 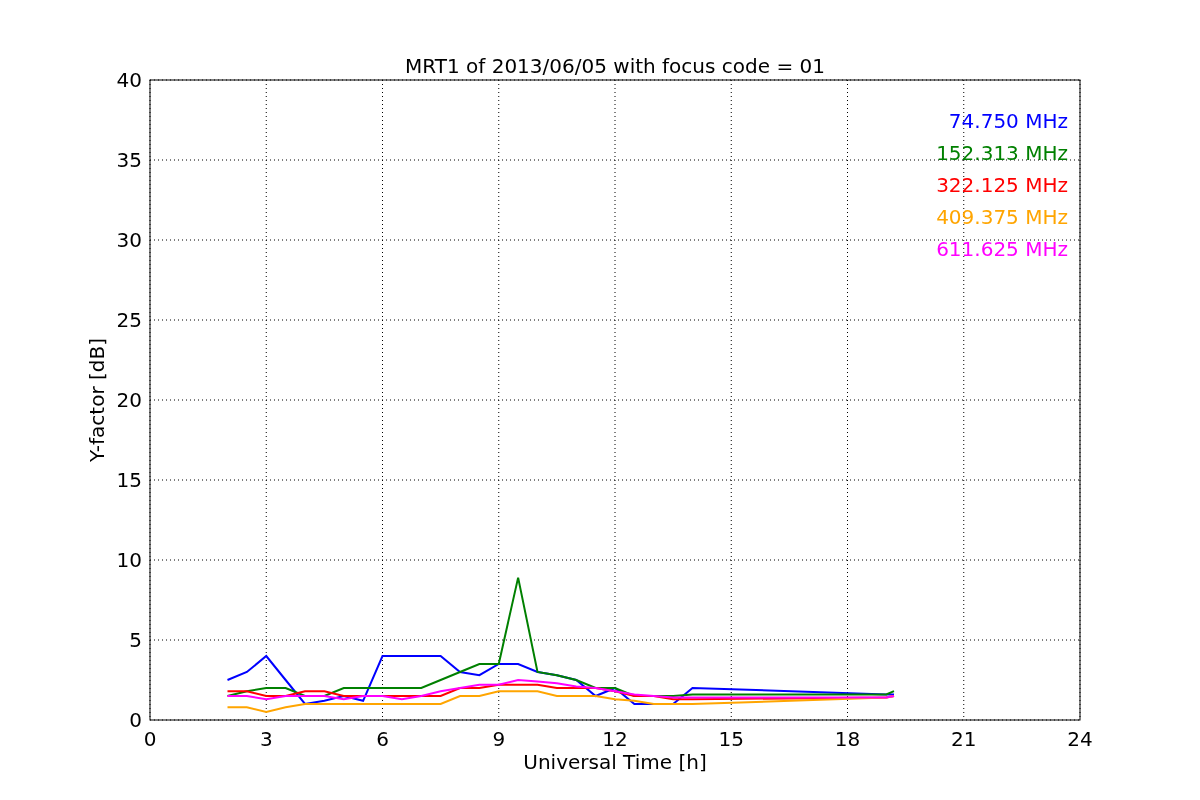 What do you see at coordinates (129, 320) in the screenshot?
I see `tick-label: 25` at bounding box center [129, 320].